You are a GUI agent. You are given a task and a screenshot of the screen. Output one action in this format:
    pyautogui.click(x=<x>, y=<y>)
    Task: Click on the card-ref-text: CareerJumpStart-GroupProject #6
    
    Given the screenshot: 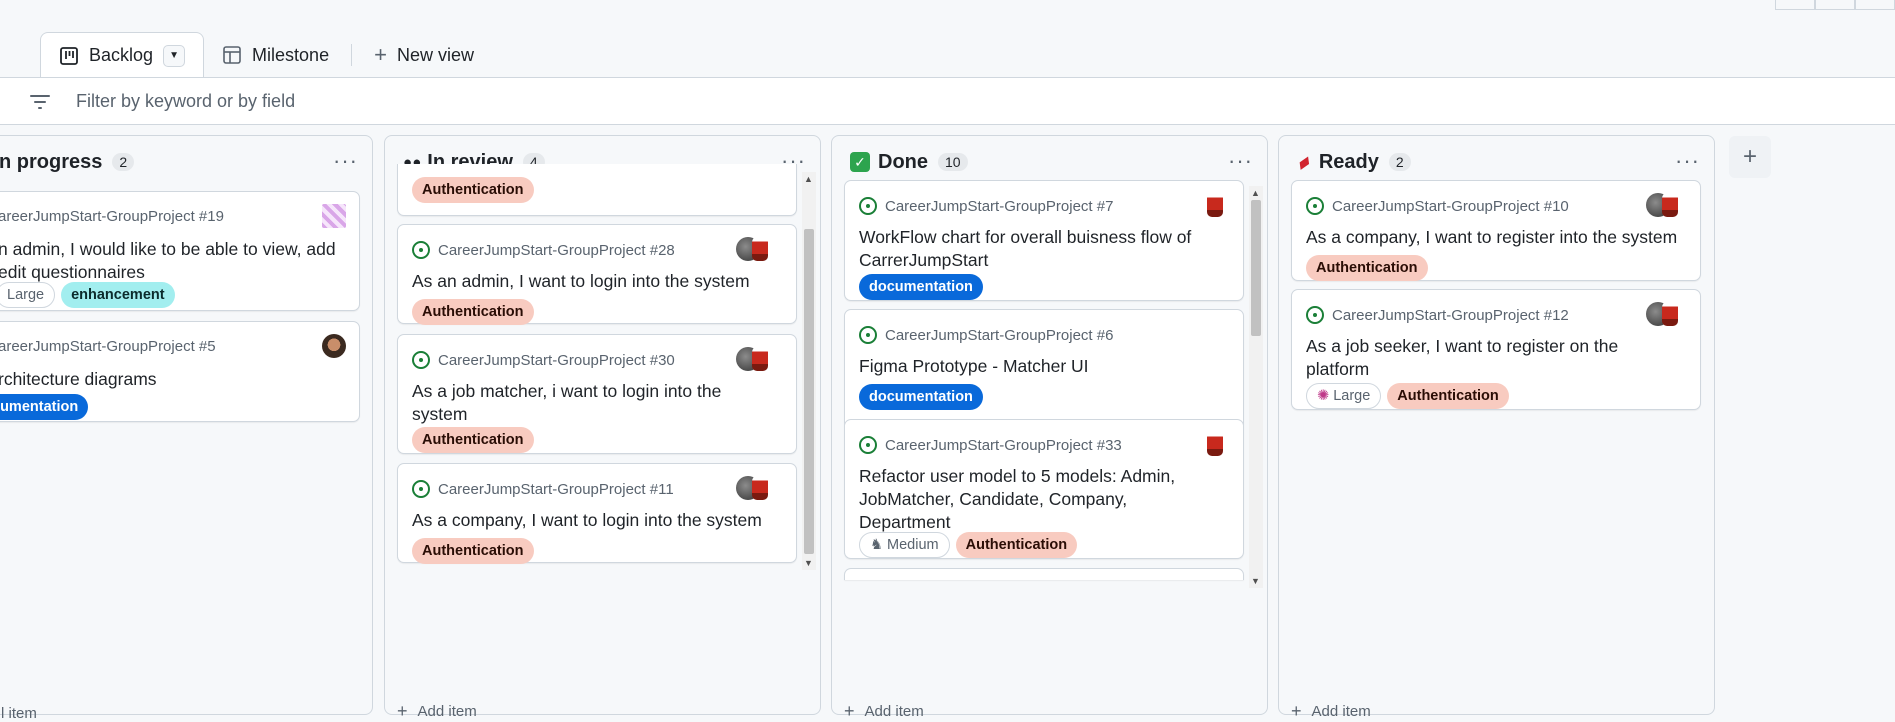 What is the action you would take?
    pyautogui.click(x=999, y=335)
    